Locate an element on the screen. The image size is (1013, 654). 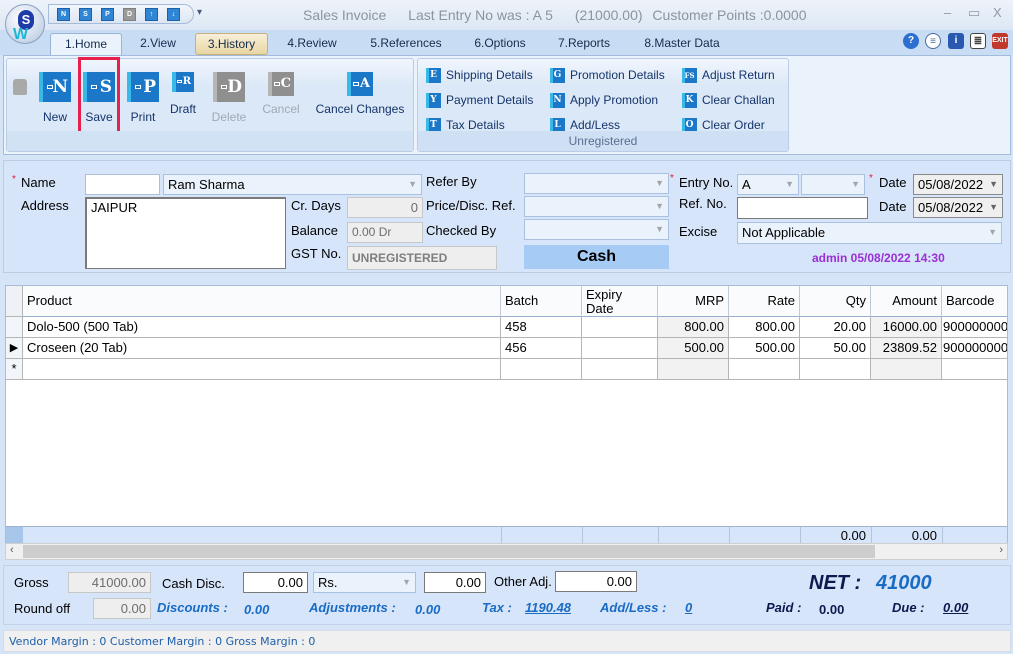
shipping-details-button: E Shipping Details is located at coordinates (479, 75).